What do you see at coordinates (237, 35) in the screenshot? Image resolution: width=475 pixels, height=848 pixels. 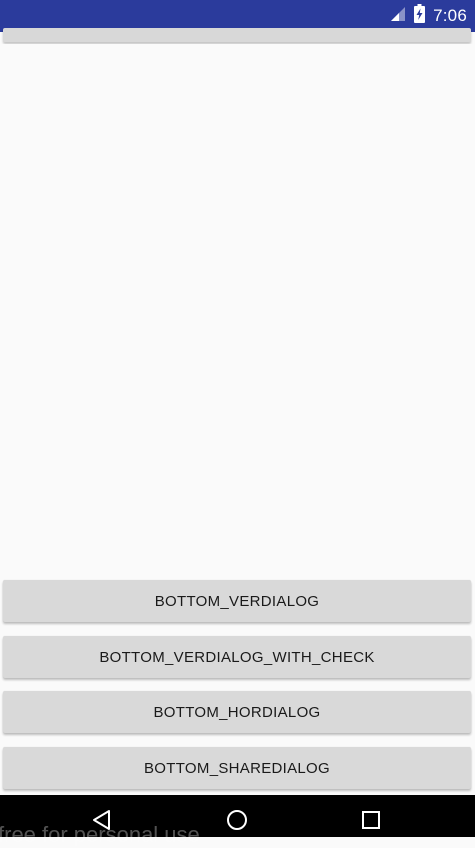 I see `top-button-partial` at bounding box center [237, 35].